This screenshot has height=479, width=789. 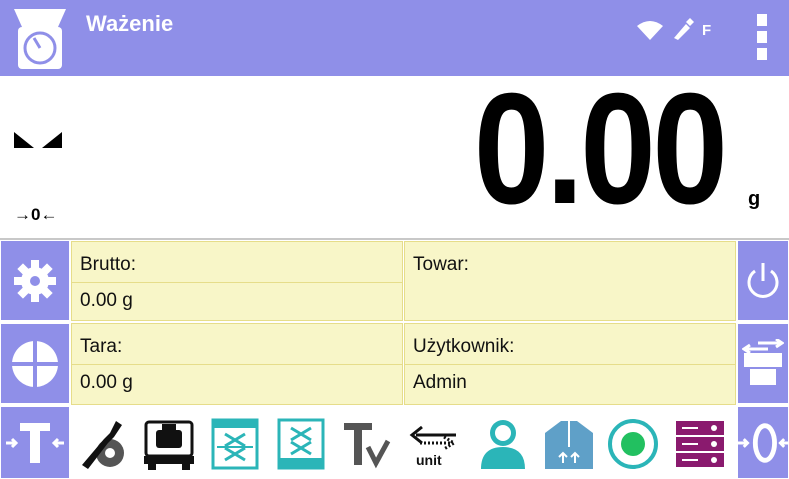 What do you see at coordinates (754, 199) in the screenshot?
I see `weight-unit: g` at bounding box center [754, 199].